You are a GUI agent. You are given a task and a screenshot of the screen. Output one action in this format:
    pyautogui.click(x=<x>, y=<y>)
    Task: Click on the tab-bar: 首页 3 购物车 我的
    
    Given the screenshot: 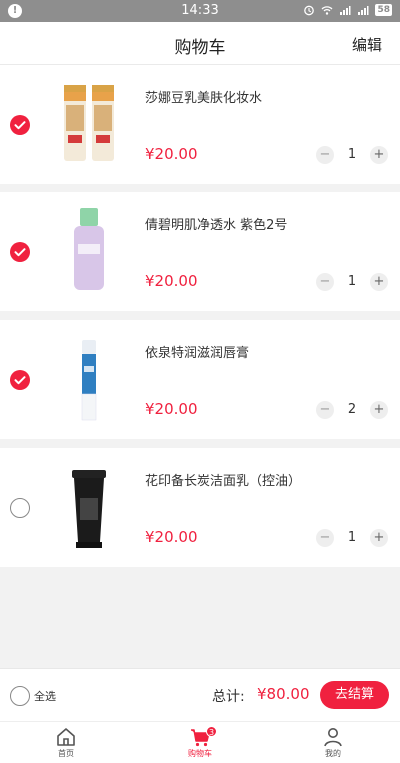 What is the action you would take?
    pyautogui.click(x=200, y=742)
    